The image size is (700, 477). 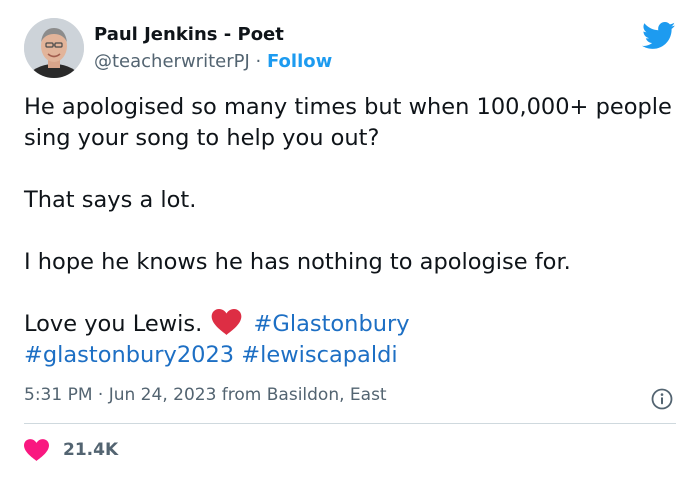 What do you see at coordinates (659, 36) in the screenshot?
I see `twitter-bird-icon` at bounding box center [659, 36].